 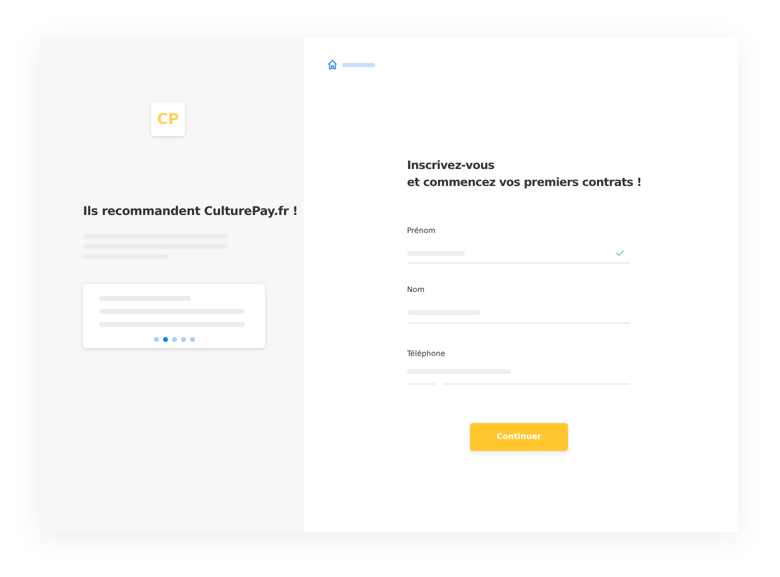 I want to click on sidebar-title: Ils recommandent CulturePay.fr !, so click(x=191, y=211).